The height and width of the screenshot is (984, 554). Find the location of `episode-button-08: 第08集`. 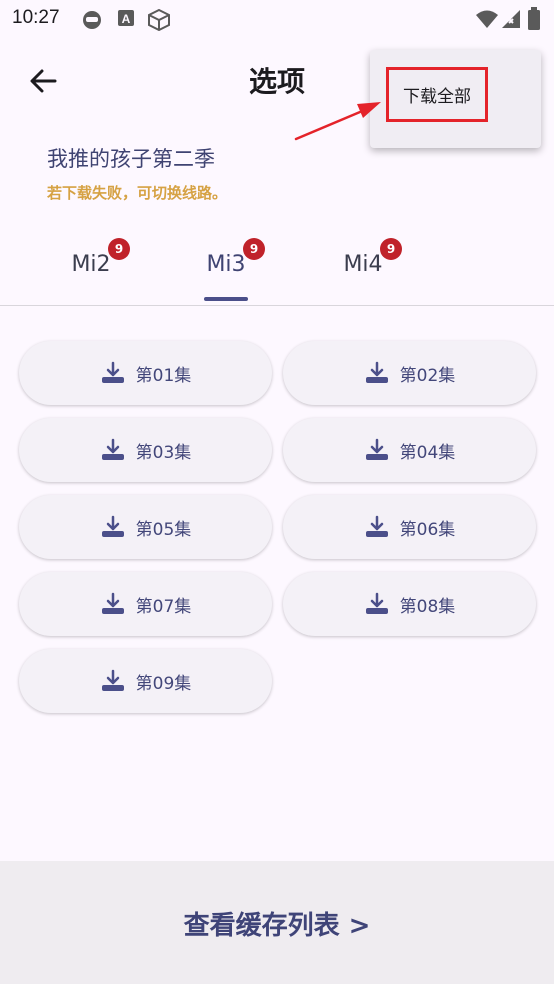

episode-button-08: 第08集 is located at coordinates (409, 604).